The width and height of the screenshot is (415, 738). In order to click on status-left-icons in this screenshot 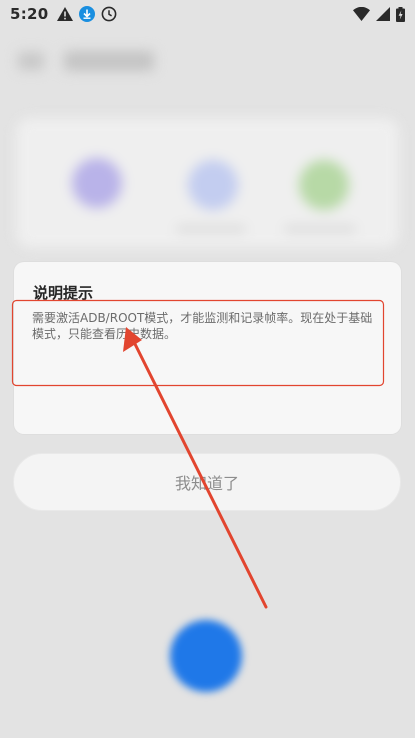, I will do `click(86, 14)`.